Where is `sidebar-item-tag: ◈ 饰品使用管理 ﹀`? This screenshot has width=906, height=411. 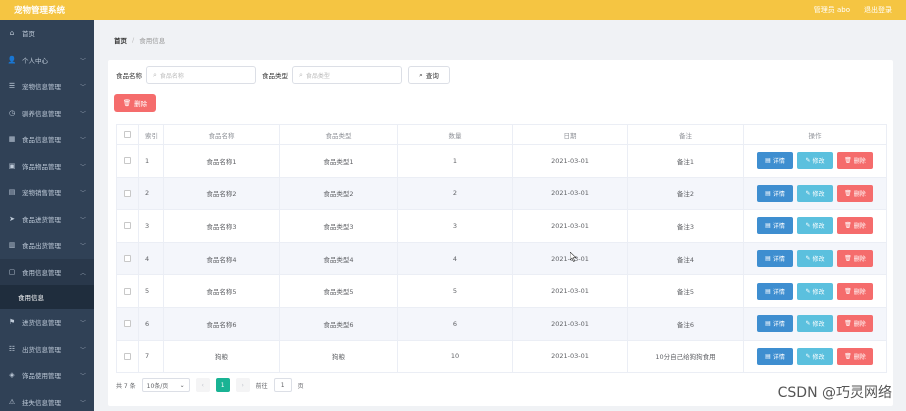 sidebar-item-tag: ◈ 饰品使用管理 ﹀ is located at coordinates (47, 375).